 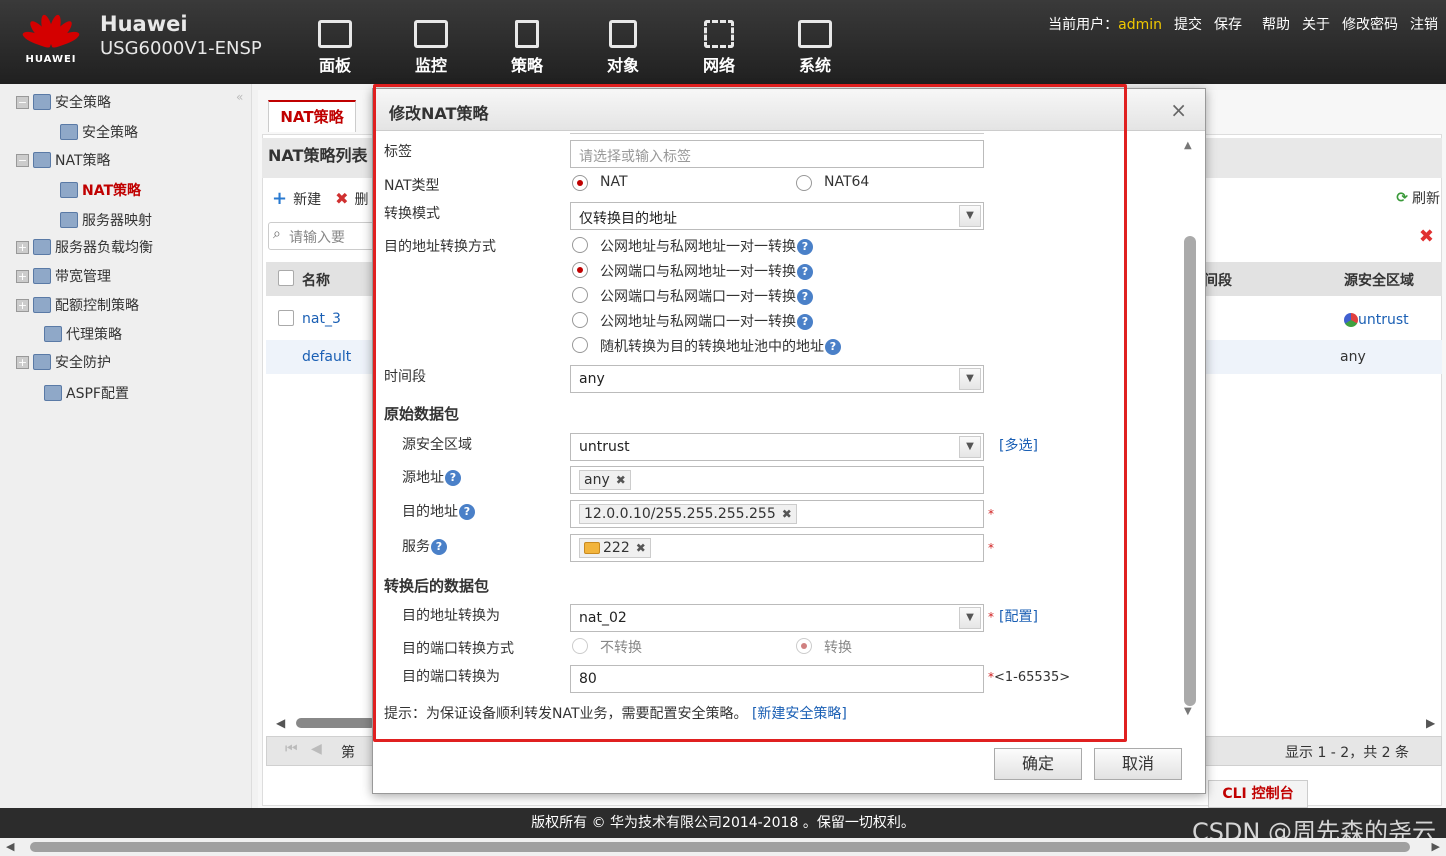 I want to click on select-all-checkbox, so click(x=286, y=278).